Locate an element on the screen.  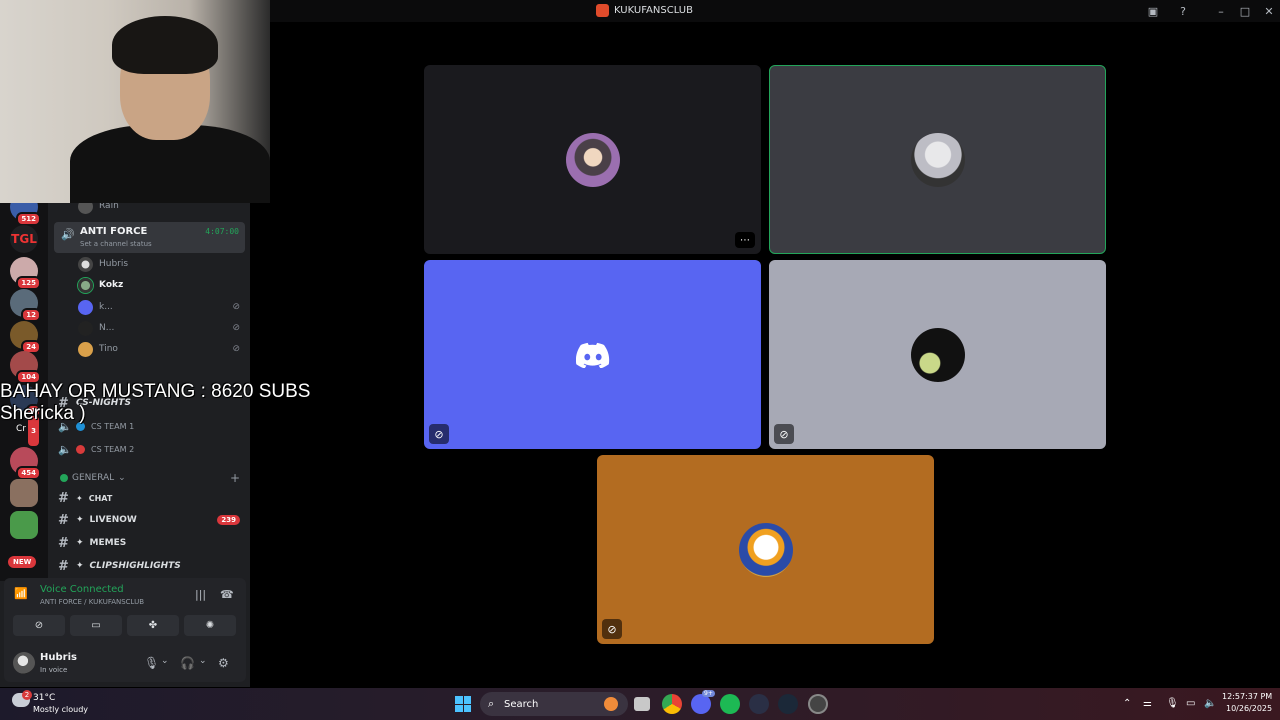
server-icon: 12 is located at coordinates (25, 305).